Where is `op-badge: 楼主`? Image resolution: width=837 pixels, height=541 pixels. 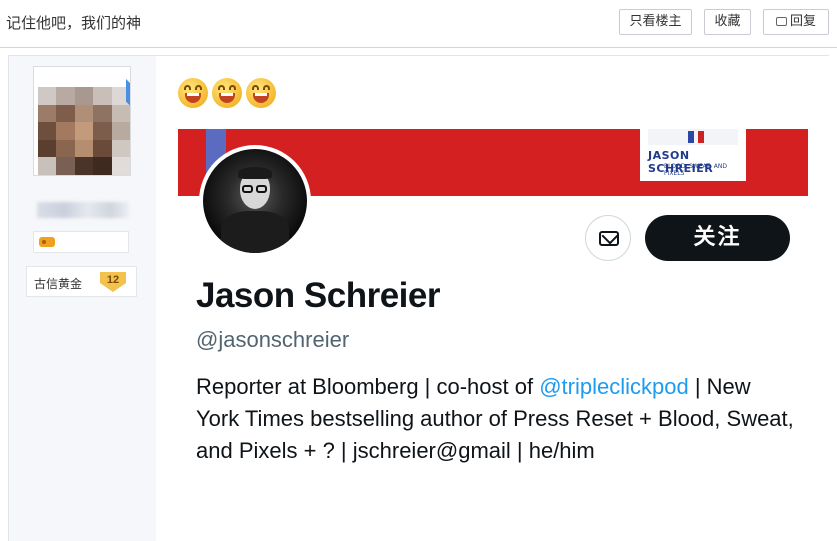 op-badge: 楼主 is located at coordinates (128, 100).